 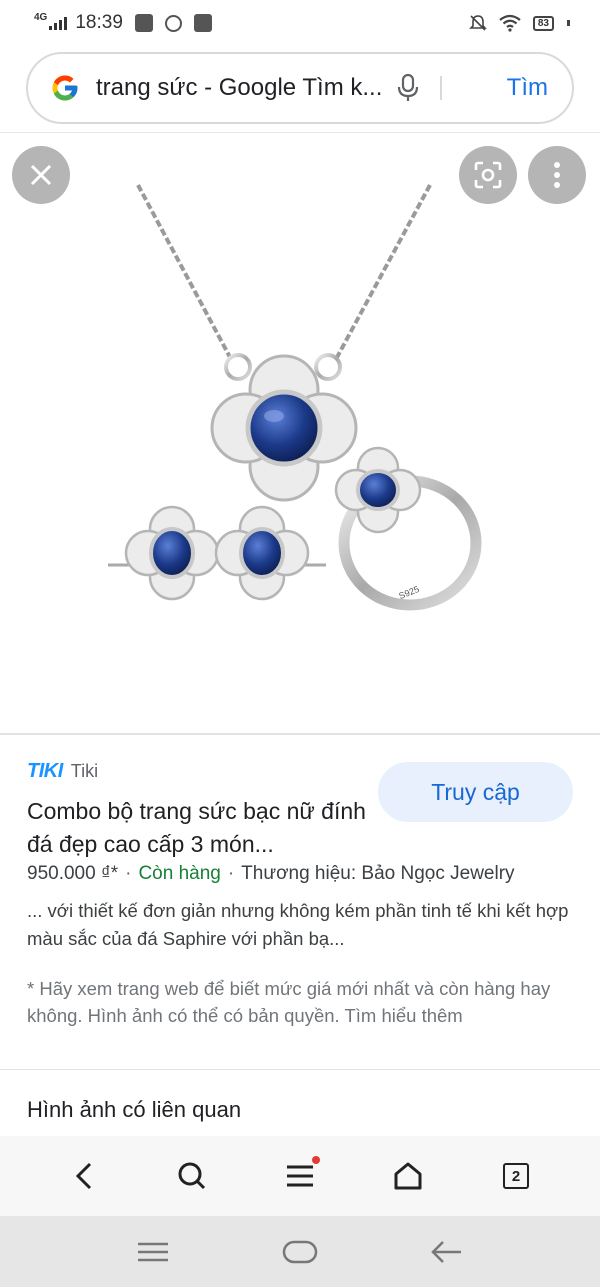 What do you see at coordinates (173, 23) in the screenshot?
I see `tiktok-notification-icon` at bounding box center [173, 23].